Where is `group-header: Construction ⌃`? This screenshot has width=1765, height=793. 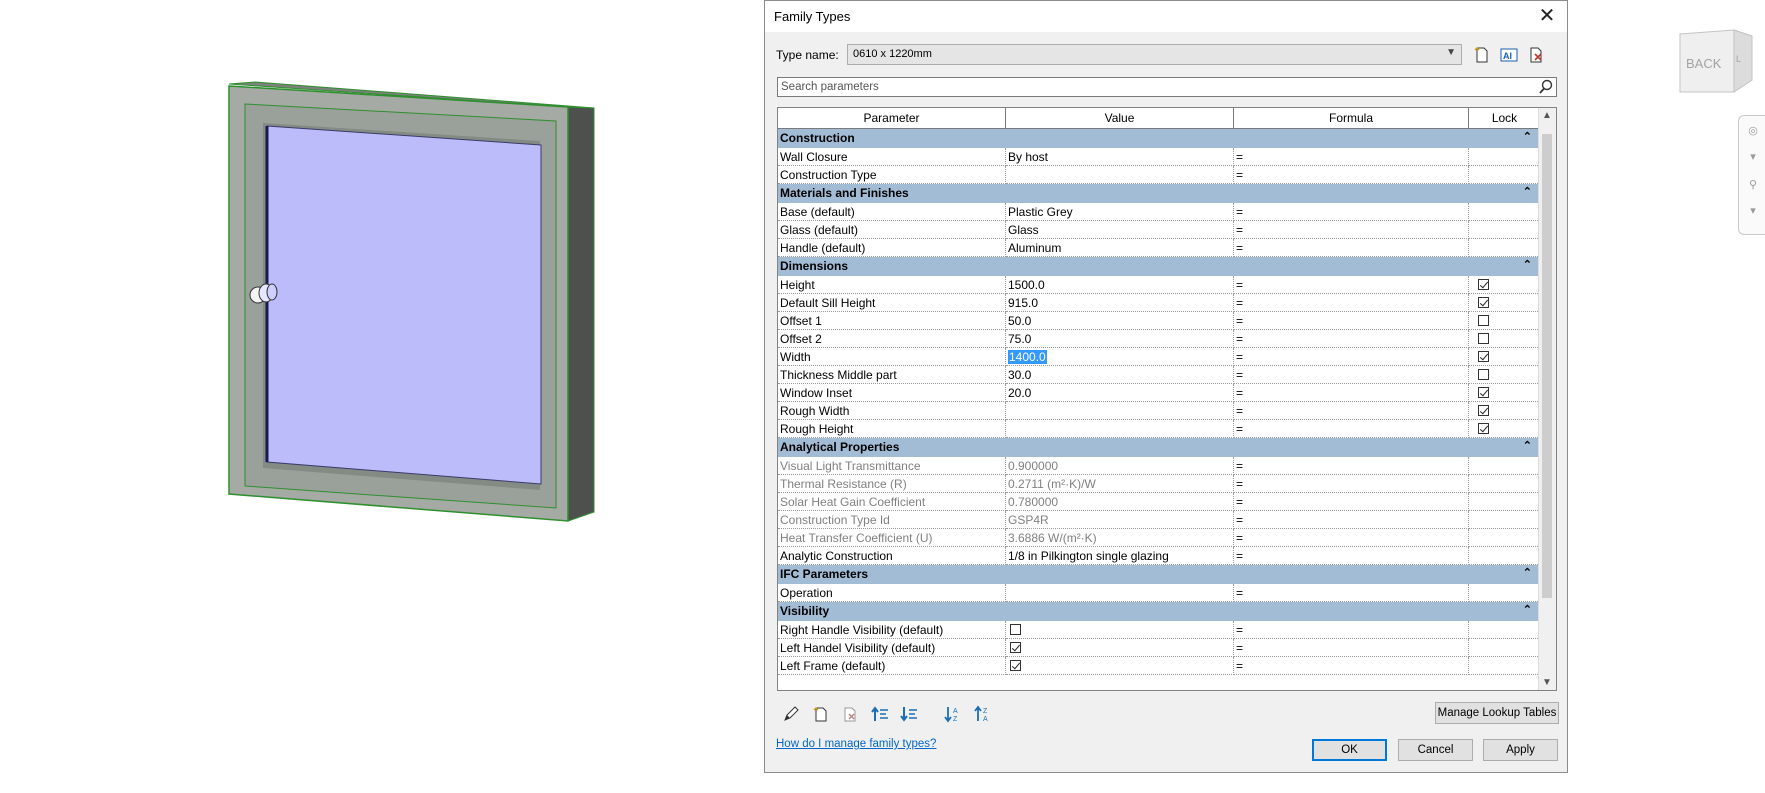 group-header: Construction ⌃ is located at coordinates (1159, 139).